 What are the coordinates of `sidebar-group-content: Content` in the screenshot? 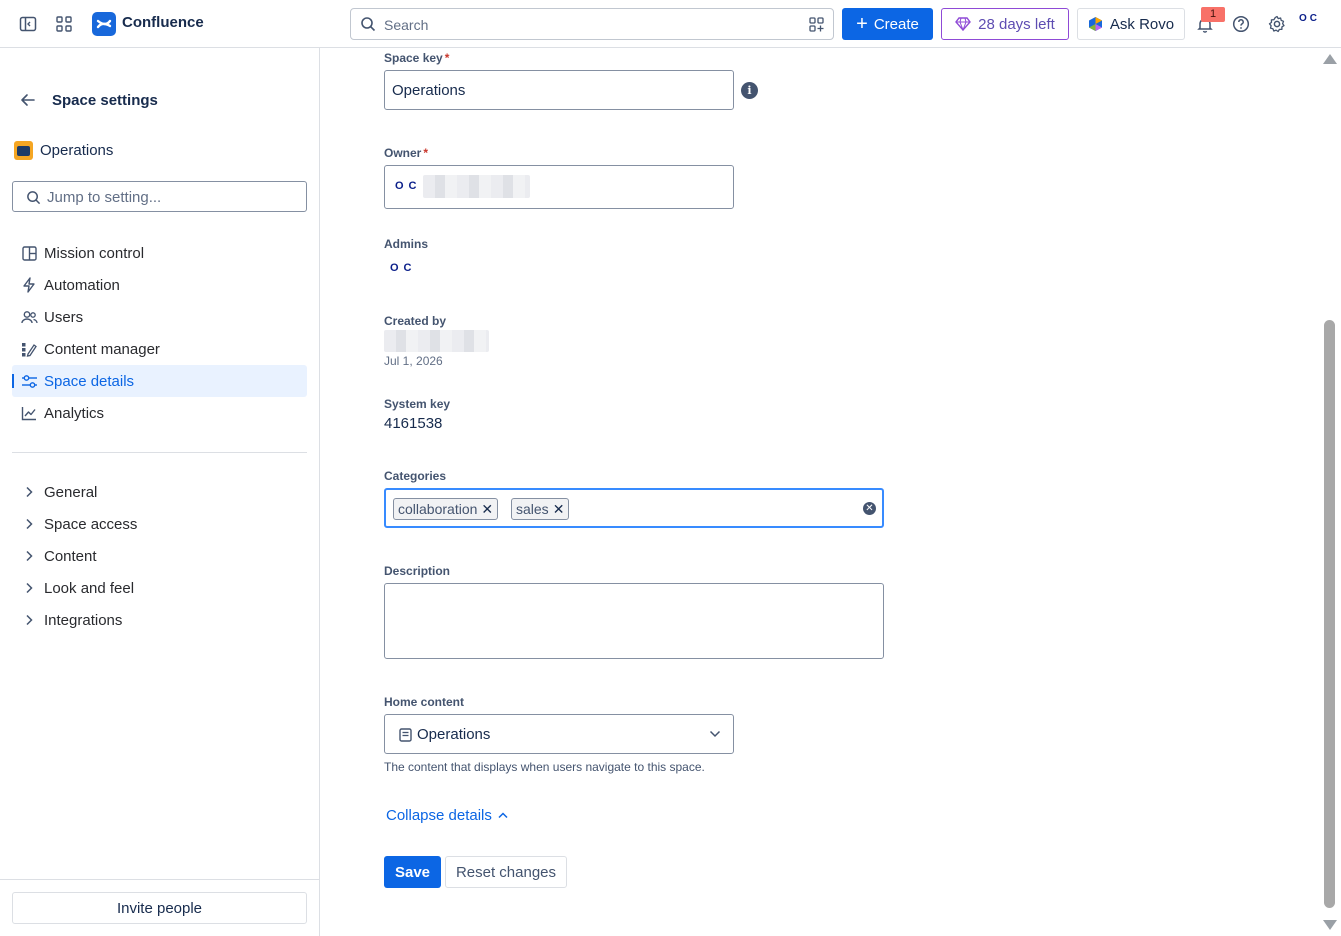 It's located at (159, 556).